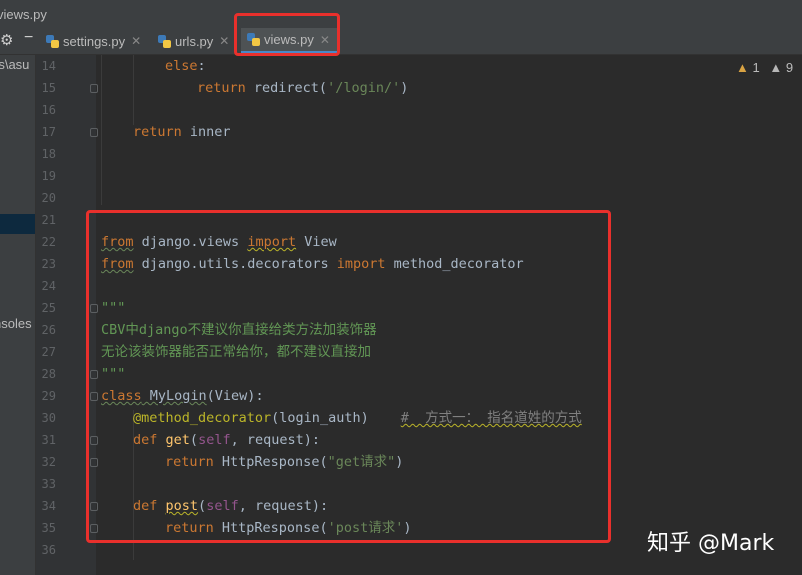  I want to click on tab-label: settings.py, so click(94, 41).